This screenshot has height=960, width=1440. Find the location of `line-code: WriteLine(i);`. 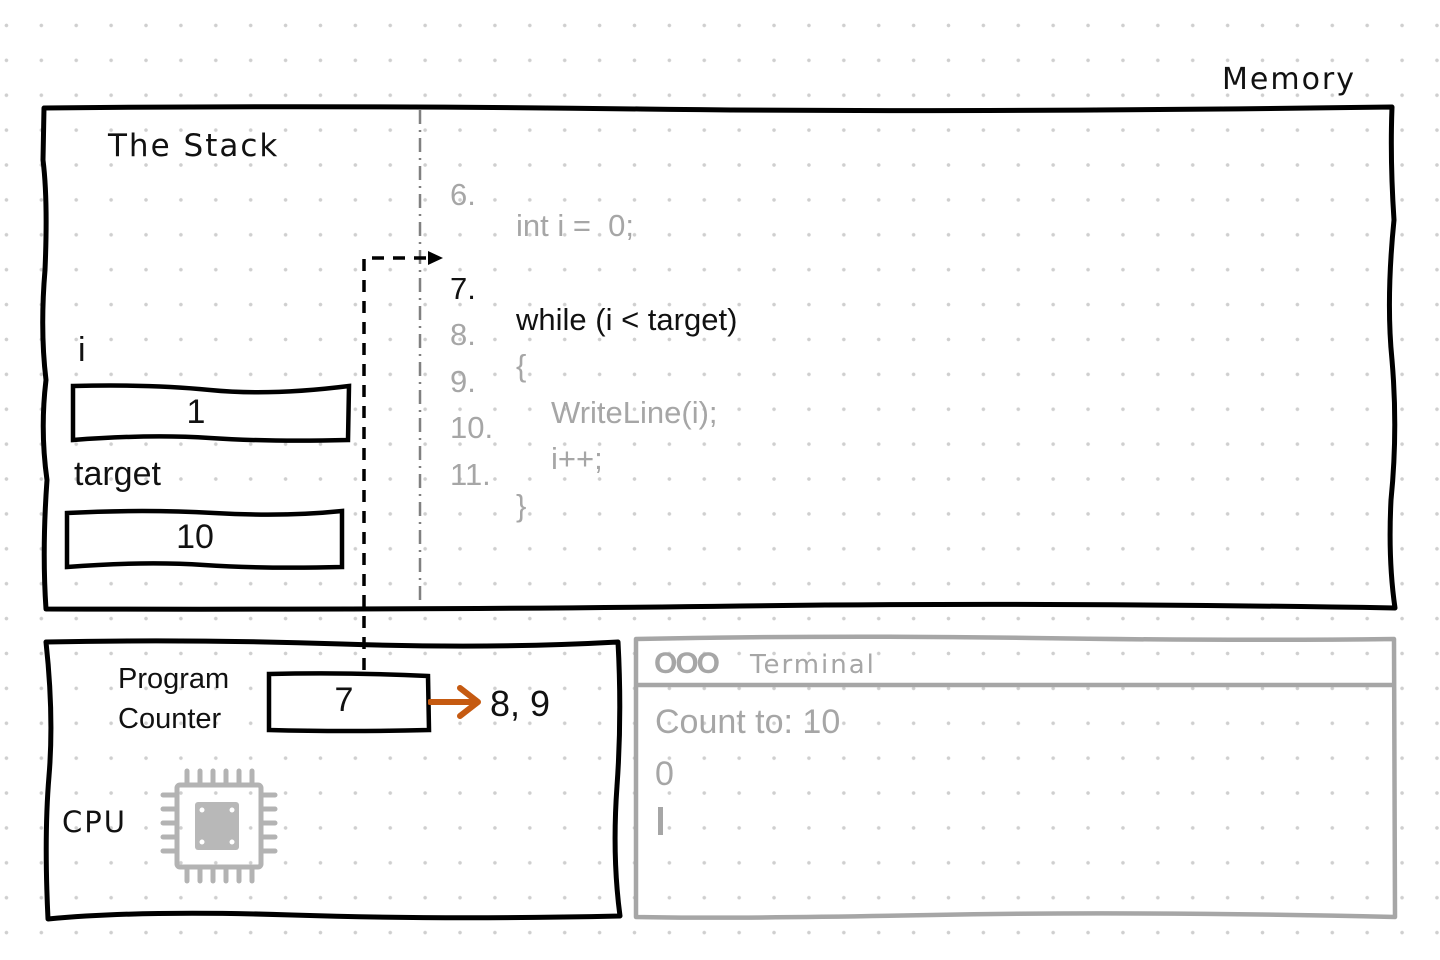

line-code: WriteLine(i); is located at coordinates (634, 412).